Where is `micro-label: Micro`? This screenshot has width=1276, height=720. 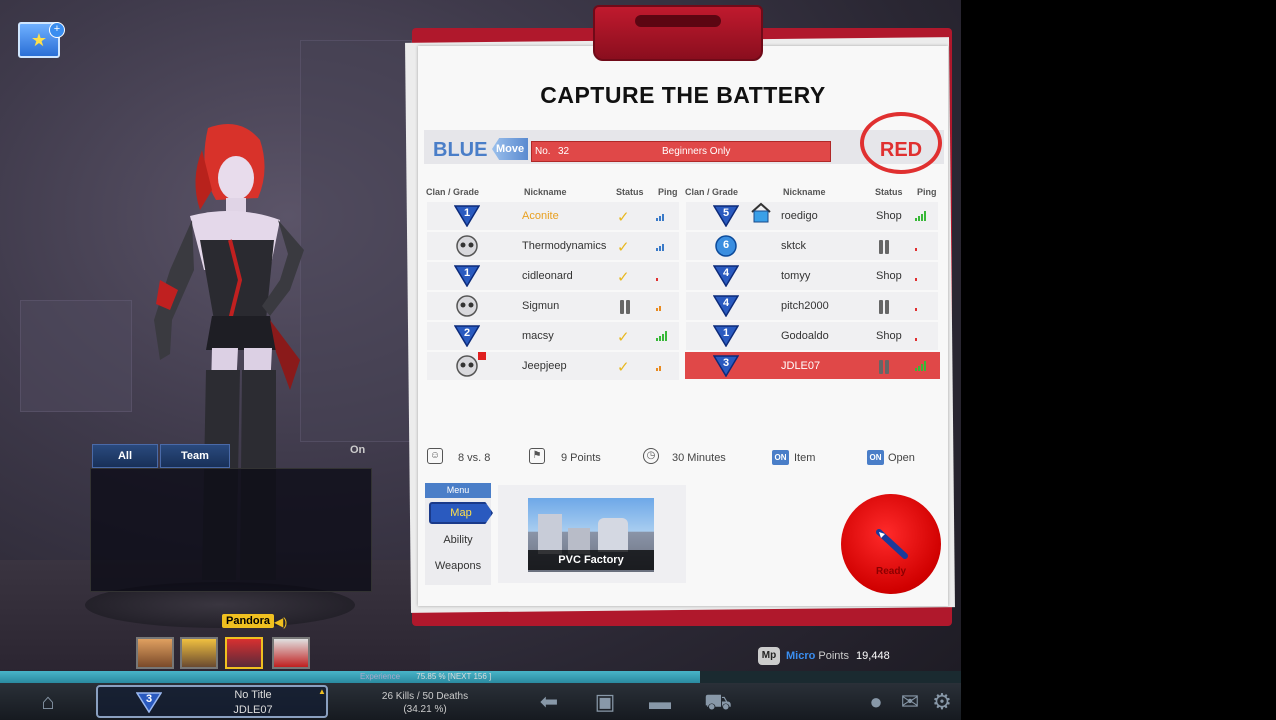
micro-label: Micro is located at coordinates (801, 656).